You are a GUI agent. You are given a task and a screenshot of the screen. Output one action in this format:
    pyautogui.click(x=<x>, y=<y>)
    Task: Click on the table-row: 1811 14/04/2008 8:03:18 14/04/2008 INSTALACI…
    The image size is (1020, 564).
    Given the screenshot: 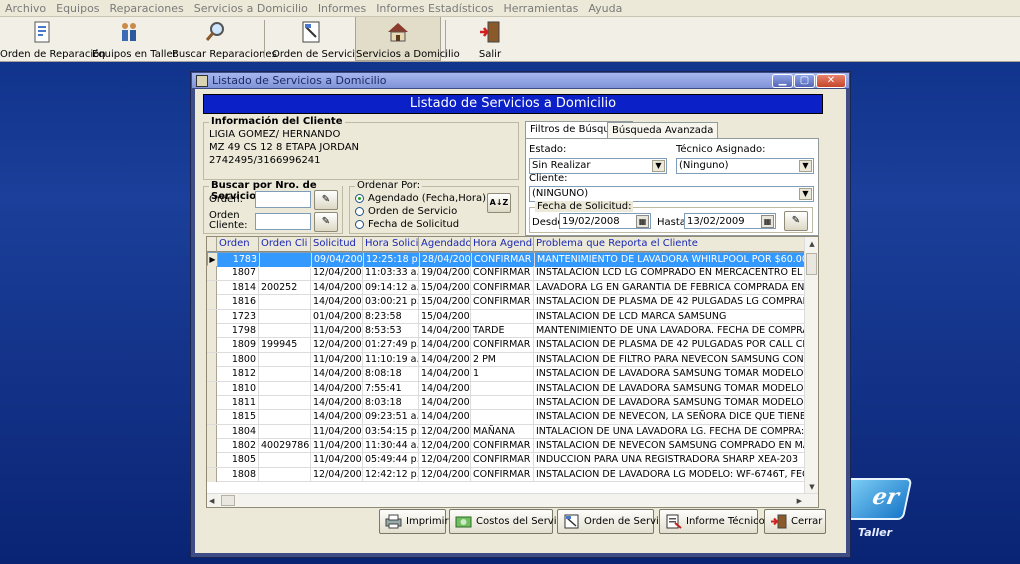 What is the action you would take?
    pyautogui.click(x=506, y=403)
    